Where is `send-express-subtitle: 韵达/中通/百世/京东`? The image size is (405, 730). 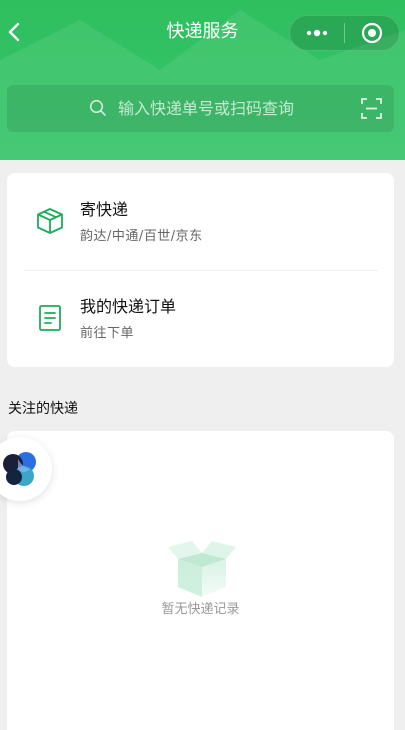 send-express-subtitle: 韵达/中通/百世/京东 is located at coordinates (141, 236).